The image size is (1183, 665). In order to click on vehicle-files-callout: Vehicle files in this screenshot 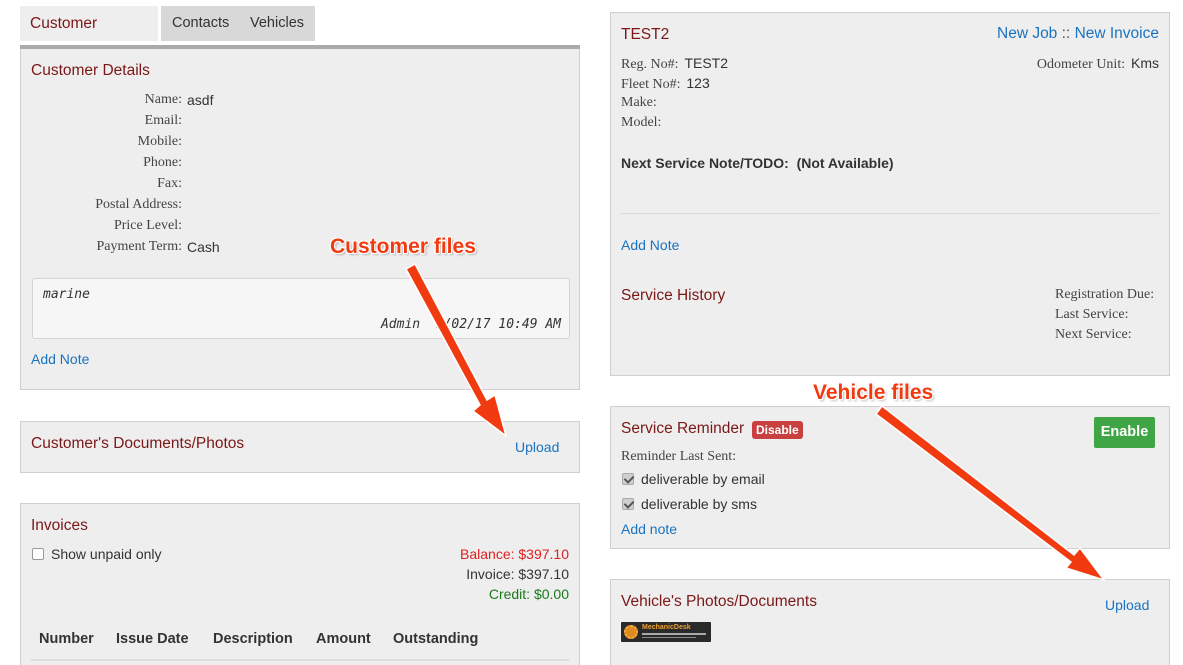, I will do `click(873, 392)`.